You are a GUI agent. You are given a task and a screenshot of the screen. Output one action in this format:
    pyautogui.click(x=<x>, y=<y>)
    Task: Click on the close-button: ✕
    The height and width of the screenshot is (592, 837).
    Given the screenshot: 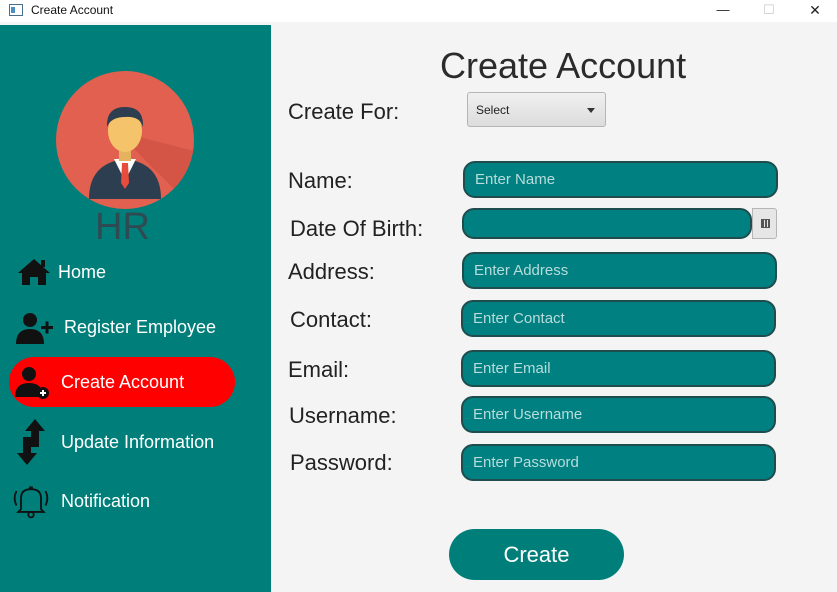 What is the action you would take?
    pyautogui.click(x=814, y=11)
    